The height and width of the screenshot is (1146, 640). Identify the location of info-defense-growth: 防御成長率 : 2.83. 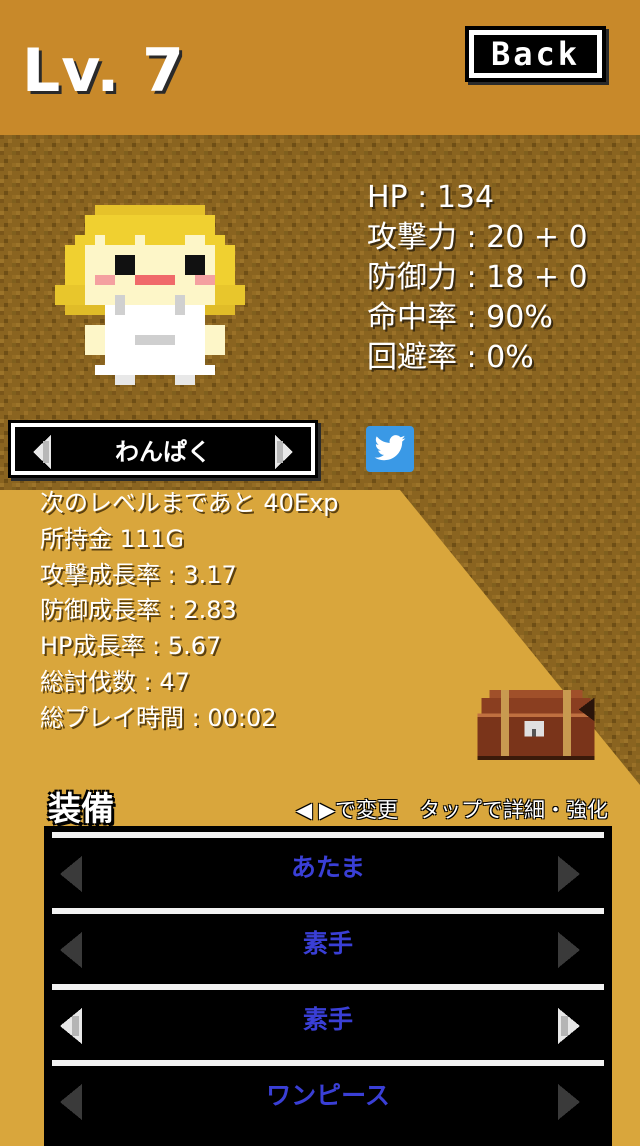
(138, 610).